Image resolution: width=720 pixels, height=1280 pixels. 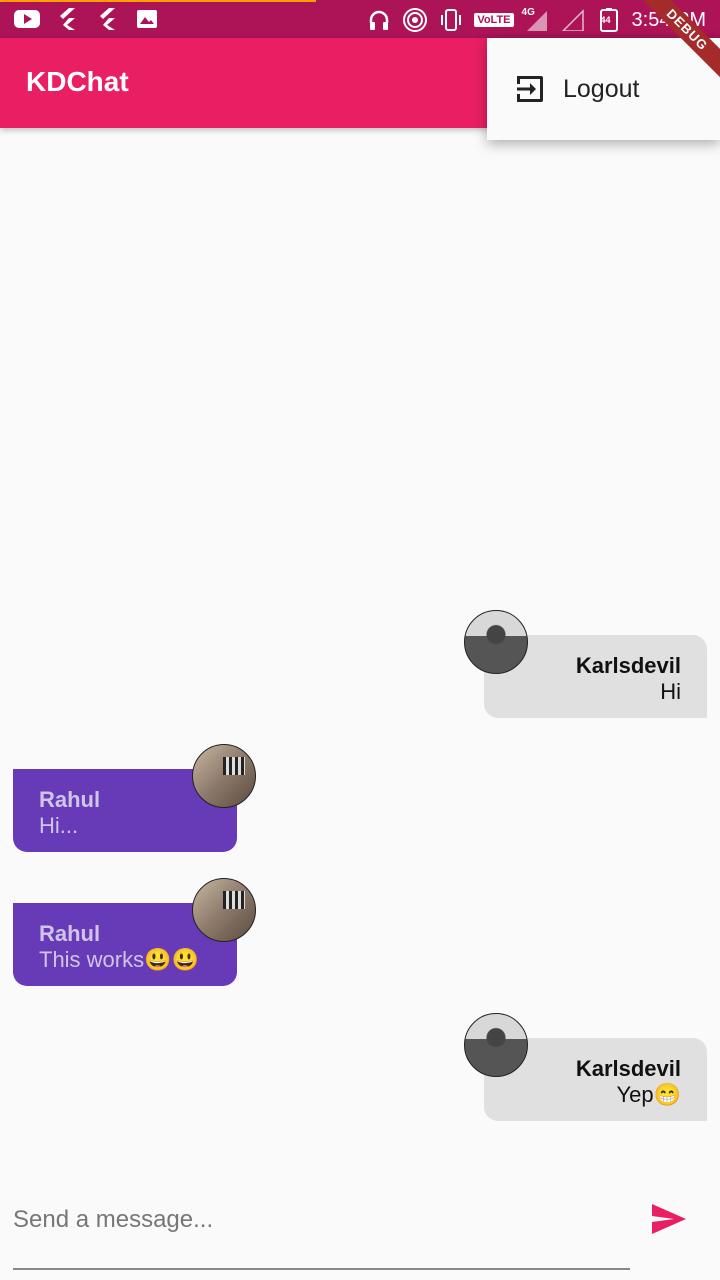 What do you see at coordinates (360, 665) in the screenshot?
I see `message-item: Karlsdevil Hi` at bounding box center [360, 665].